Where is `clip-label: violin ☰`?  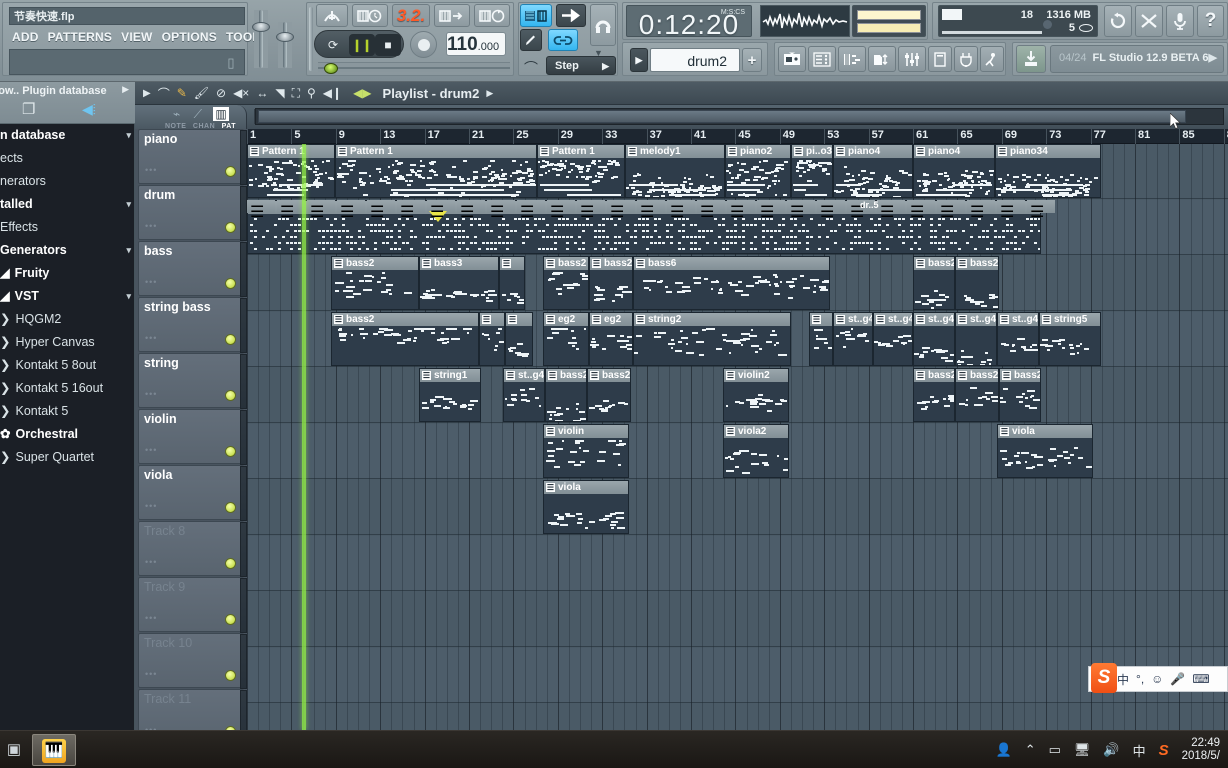
clip-label: violin ☰ is located at coordinates (586, 431).